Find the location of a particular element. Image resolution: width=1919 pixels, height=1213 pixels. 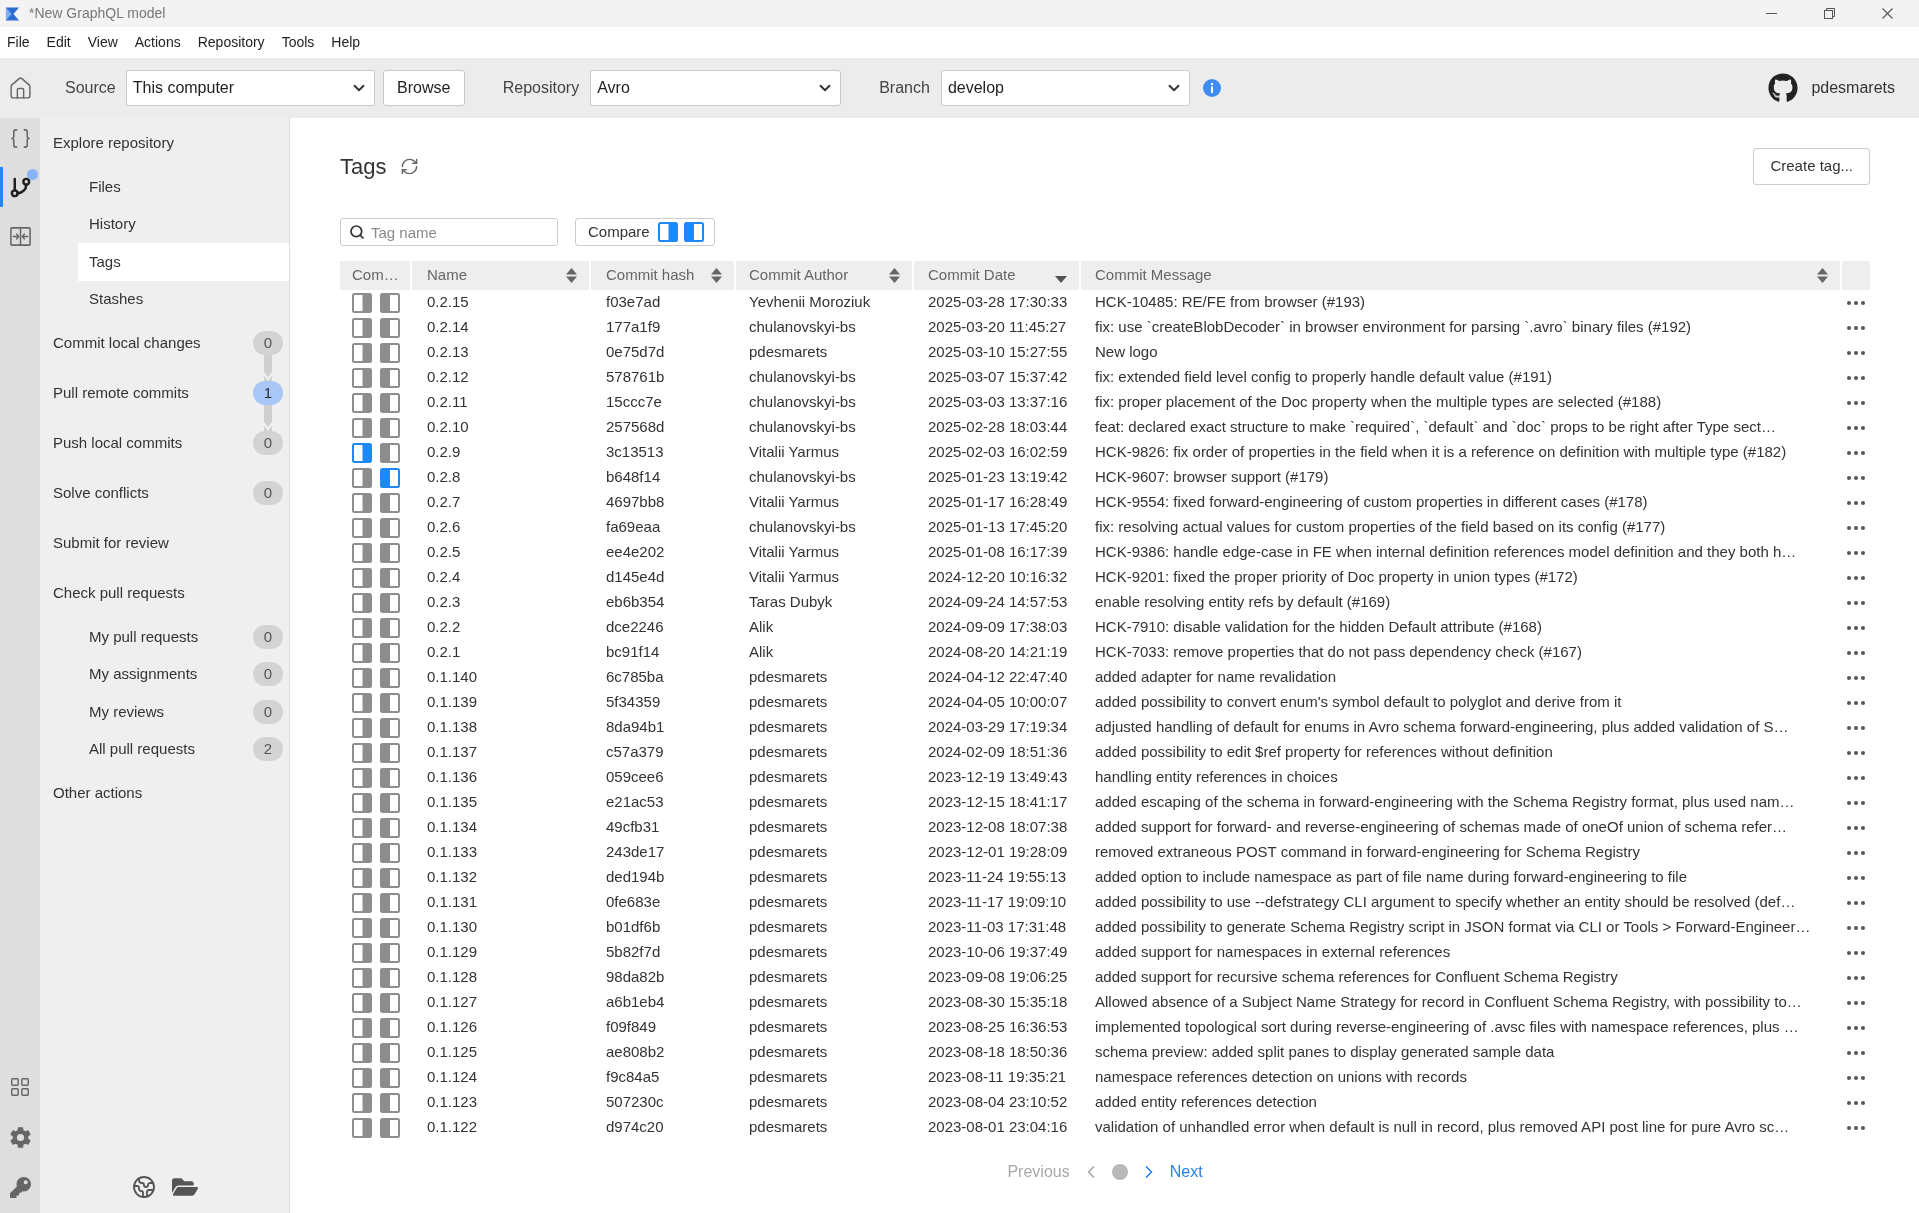

folder-icon is located at coordinates (184, 1187).